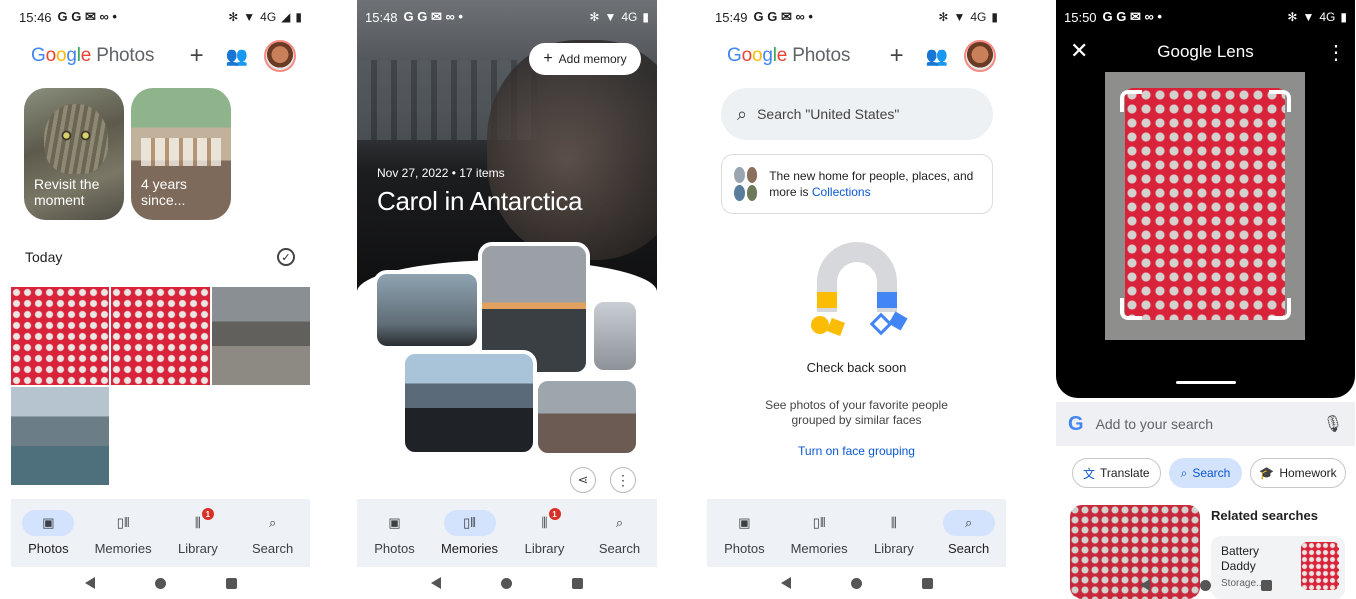 The height and width of the screenshot is (599, 1356). What do you see at coordinates (1131, 101) in the screenshot?
I see `crop-corner-tl` at bounding box center [1131, 101].